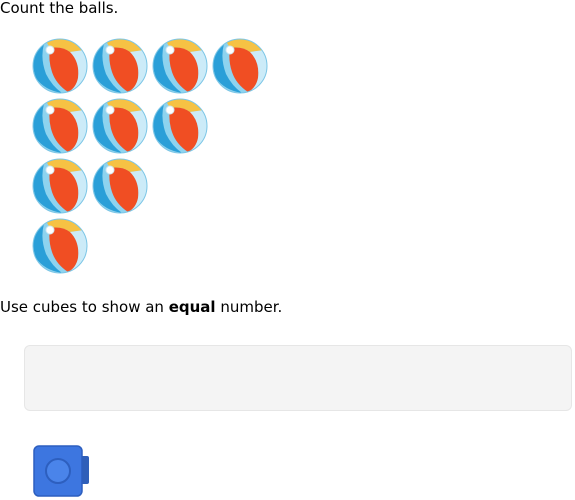 The width and height of the screenshot is (575, 500). I want to click on instruction-before: Use cubes to show an, so click(84, 307).